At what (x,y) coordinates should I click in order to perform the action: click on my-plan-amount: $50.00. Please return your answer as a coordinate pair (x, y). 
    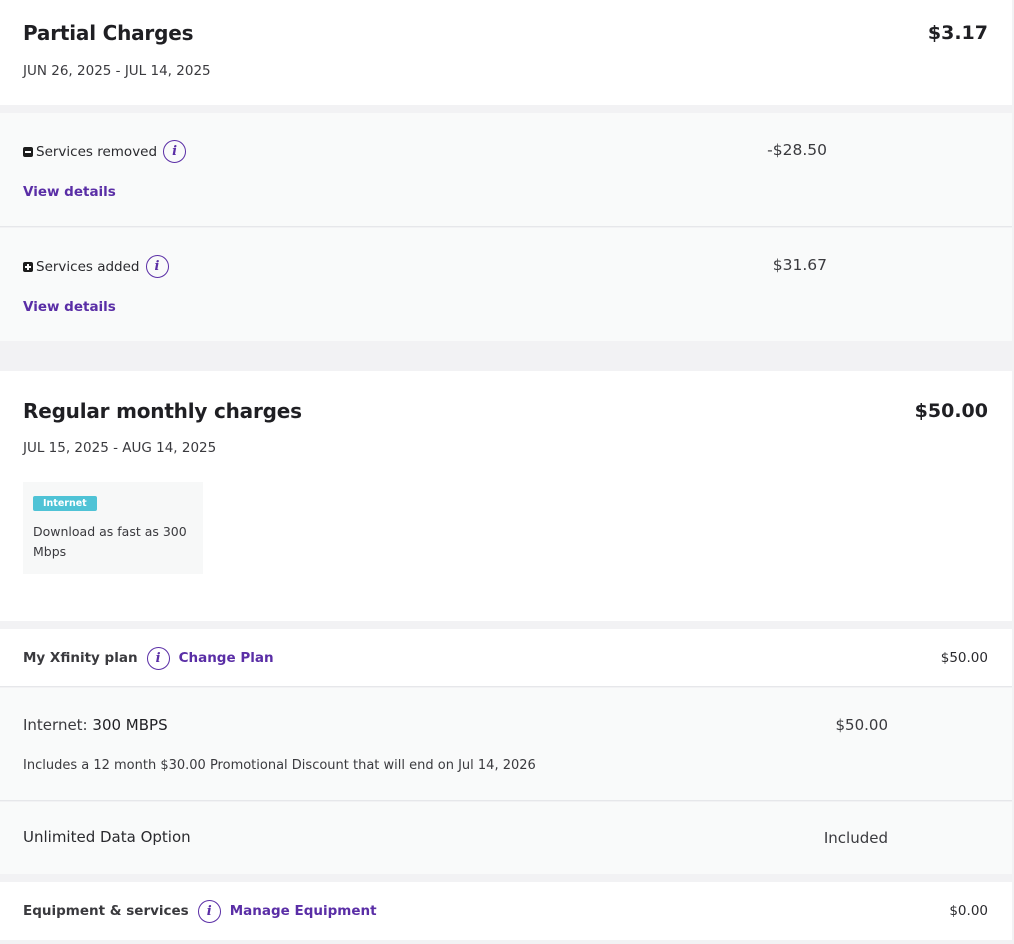
    Looking at the image, I should click on (964, 658).